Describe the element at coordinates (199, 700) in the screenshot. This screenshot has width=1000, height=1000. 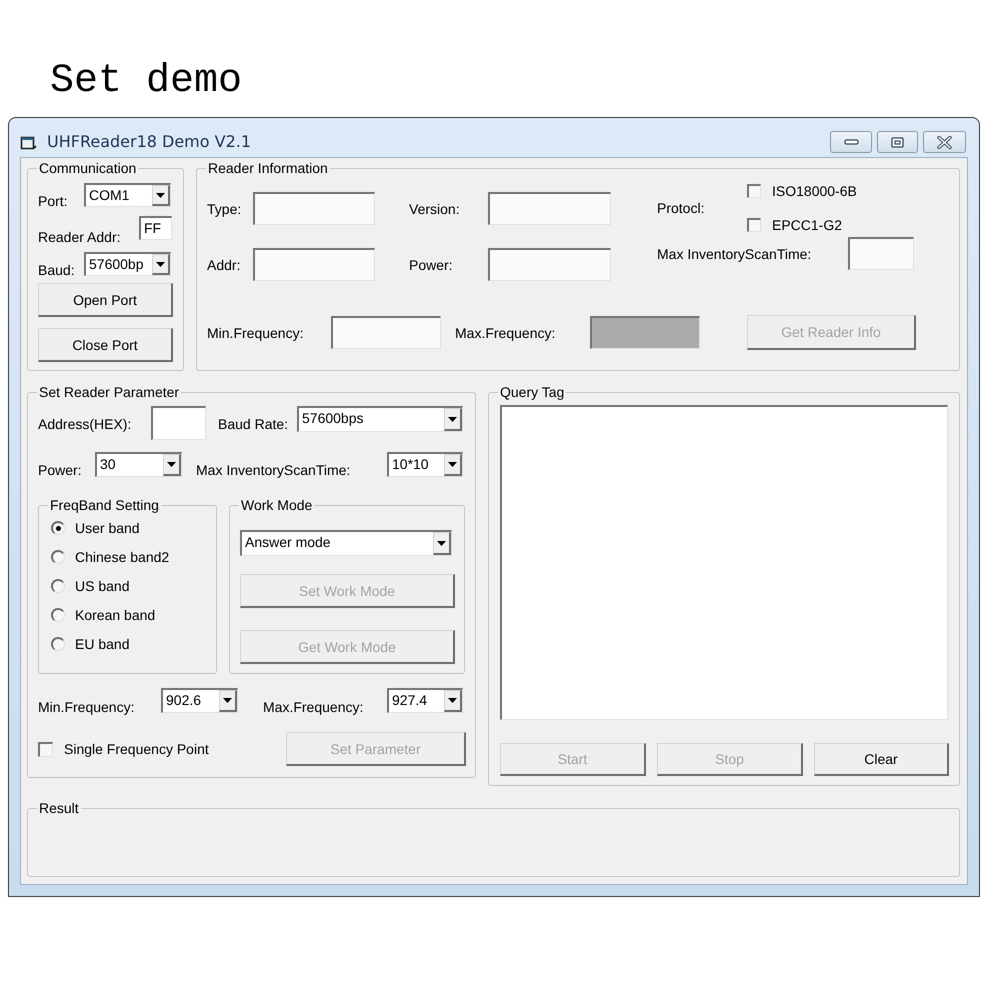
I see `min-frequency-dropdown: 902.6` at that location.